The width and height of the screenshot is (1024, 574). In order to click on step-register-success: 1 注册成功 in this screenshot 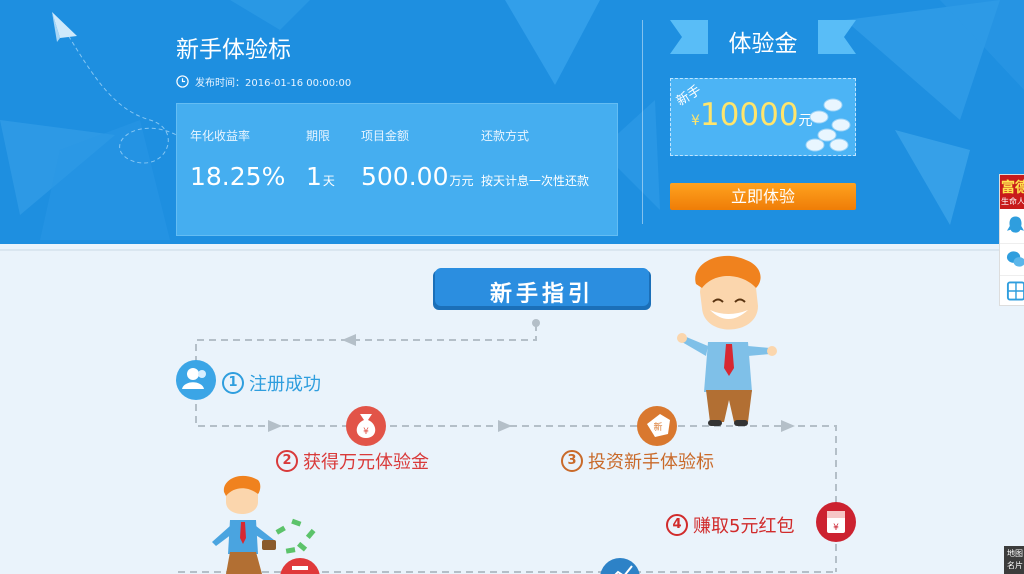, I will do `click(271, 383)`.